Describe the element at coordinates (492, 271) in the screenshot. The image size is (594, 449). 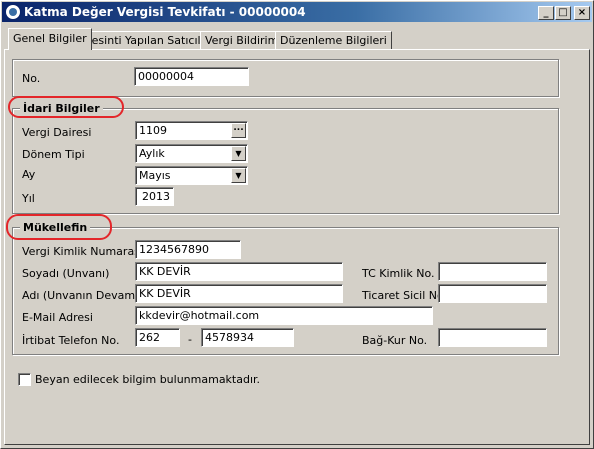
I see `tckn-field` at that location.